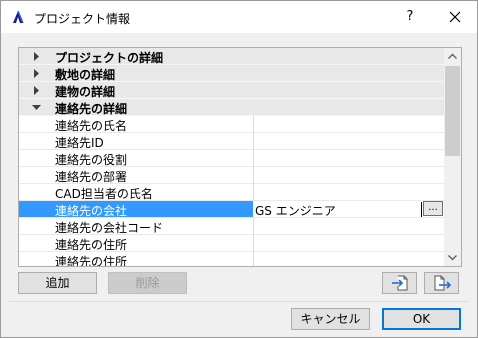 The image size is (478, 338). What do you see at coordinates (410, 17) in the screenshot?
I see `help-button: ?` at bounding box center [410, 17].